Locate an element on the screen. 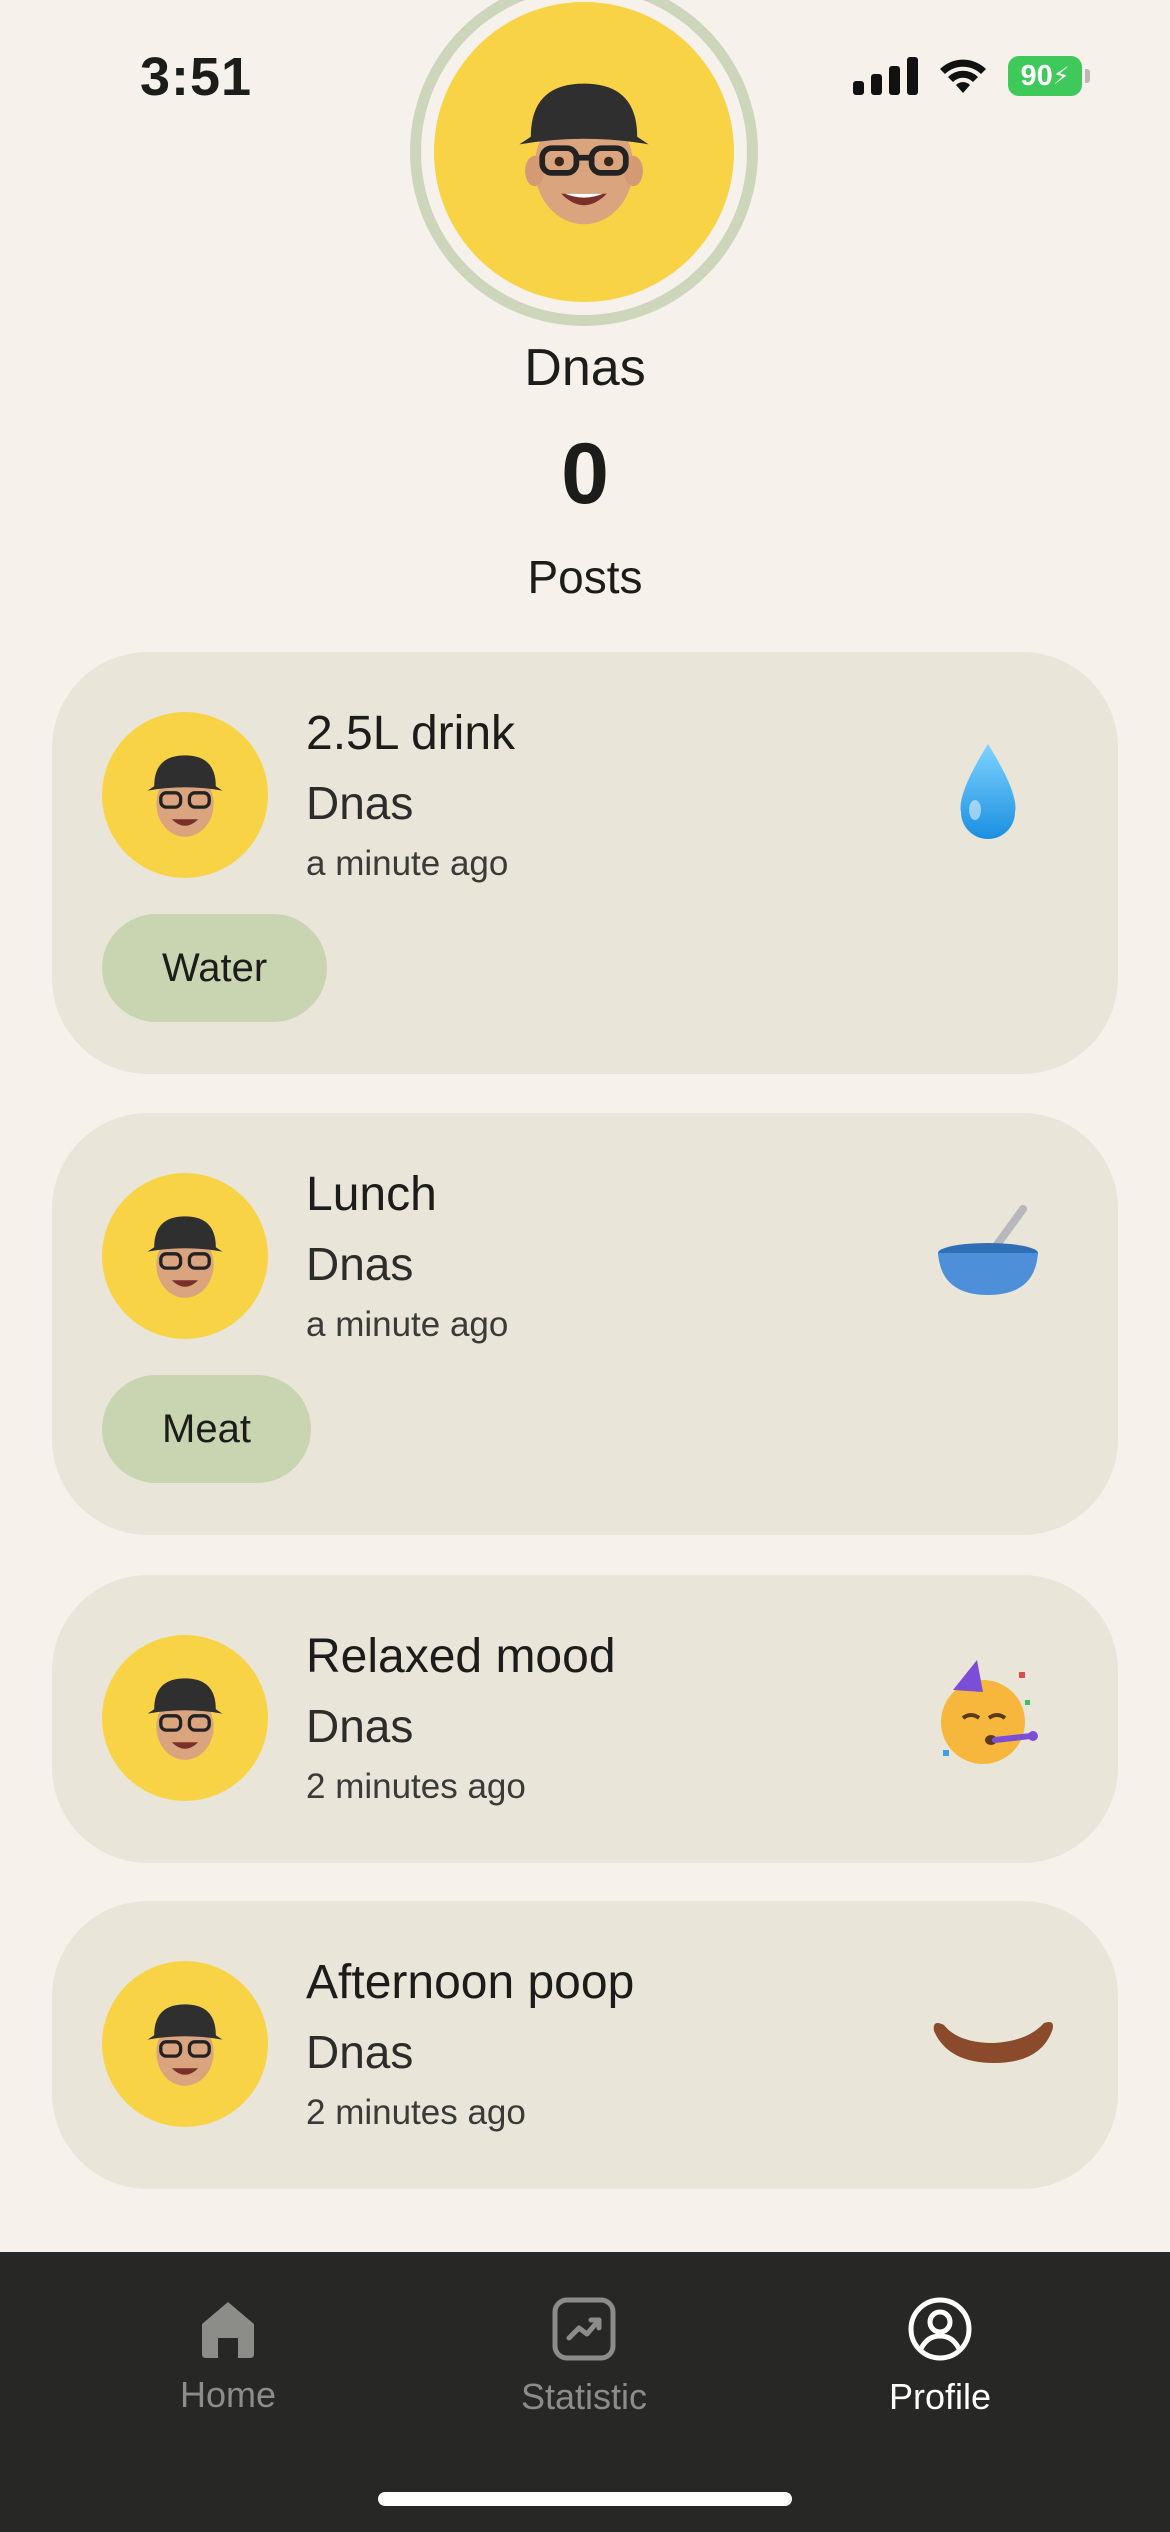 The image size is (1170, 2532). home-indicator is located at coordinates (585, 2499).